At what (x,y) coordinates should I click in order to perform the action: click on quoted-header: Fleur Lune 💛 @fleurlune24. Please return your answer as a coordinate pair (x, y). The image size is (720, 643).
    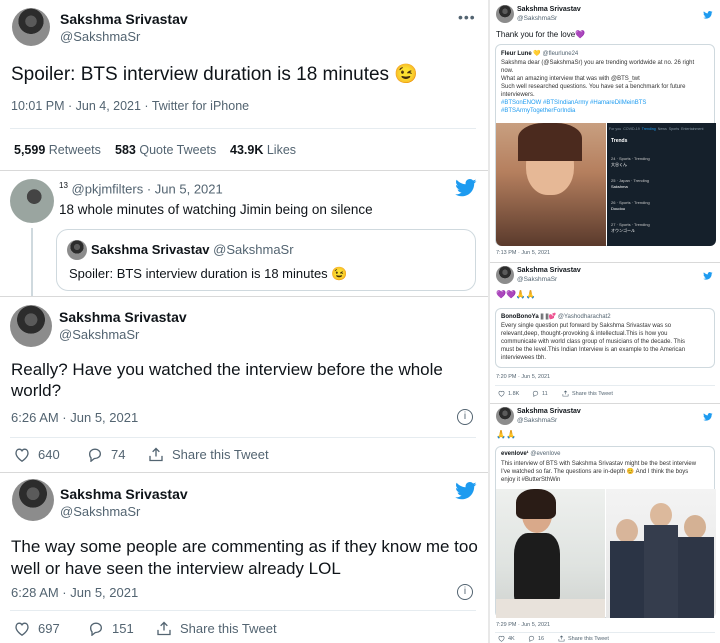
    Looking at the image, I should click on (539, 53).